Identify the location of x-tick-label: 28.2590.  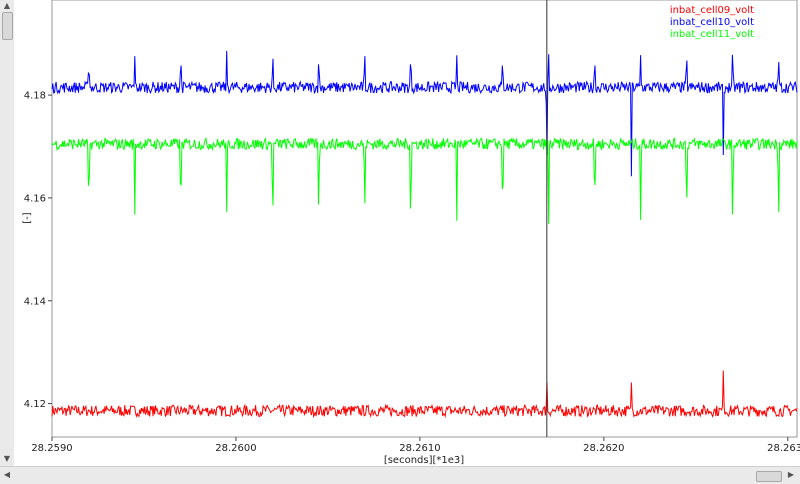
(51, 448).